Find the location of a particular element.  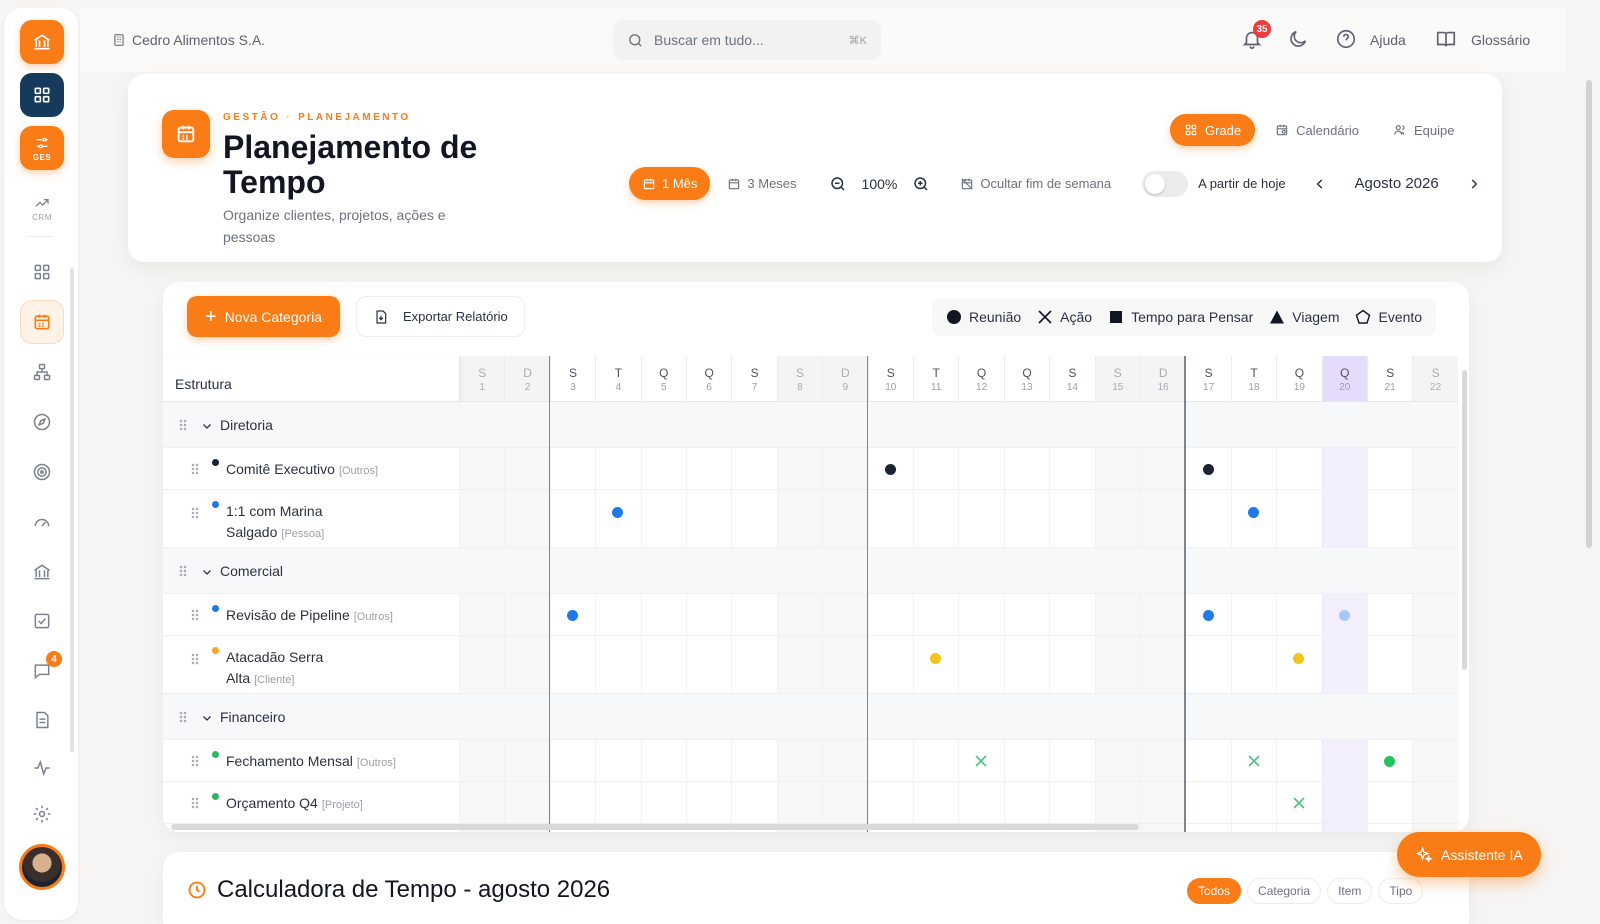

crm-button: CRM is located at coordinates (42, 208).